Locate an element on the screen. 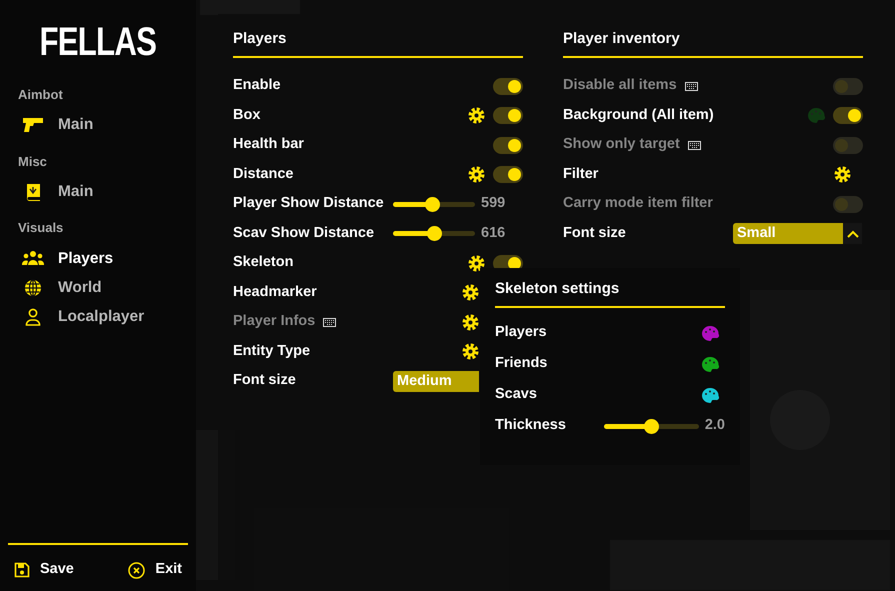 The image size is (895, 591). setting-label: Scav Show Distance is located at coordinates (303, 233).